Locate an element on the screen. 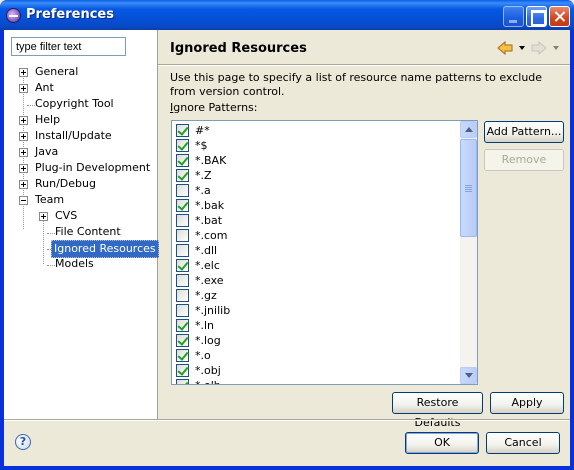 This screenshot has width=574, height=470. pattern-text: *.ln is located at coordinates (205, 325).